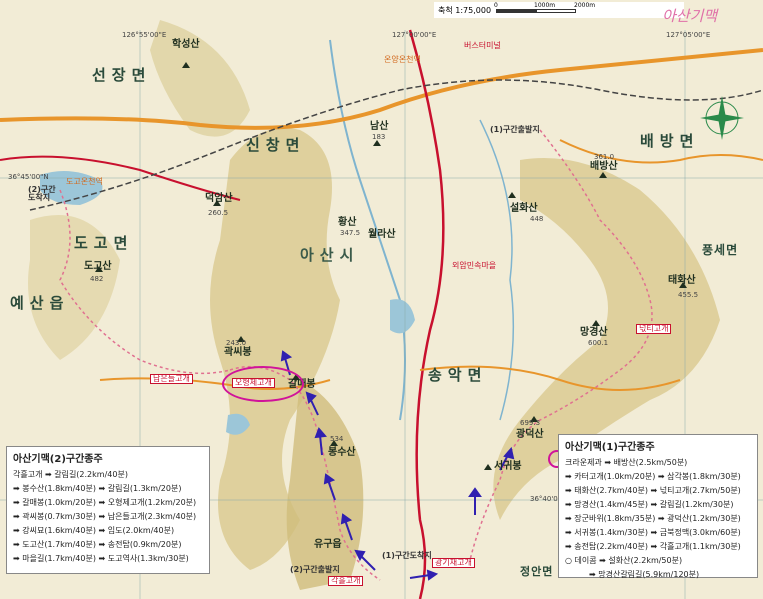 The image size is (763, 599). I want to click on elev-bongsusan: 534, so click(337, 439).